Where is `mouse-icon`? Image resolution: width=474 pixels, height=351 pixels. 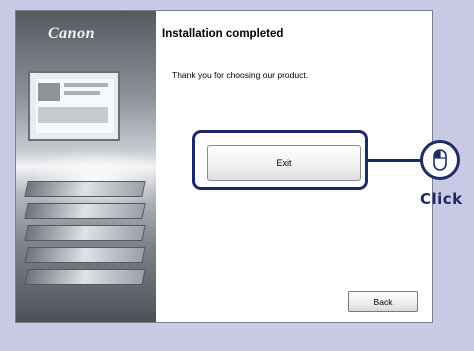 mouse-icon is located at coordinates (440, 160).